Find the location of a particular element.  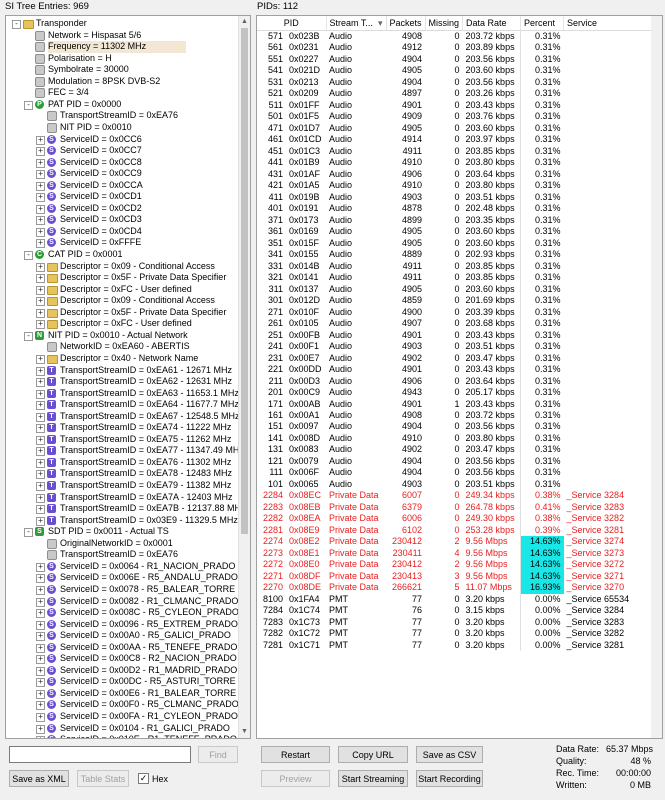

tree-node: + T TransportStreamID = 0xEA78 - 12483 MHz is located at coordinates (122, 474).